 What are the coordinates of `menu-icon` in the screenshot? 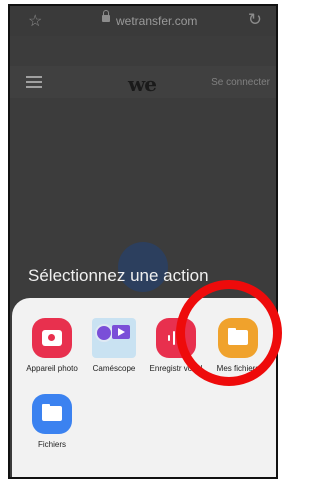 It's located at (34, 82).